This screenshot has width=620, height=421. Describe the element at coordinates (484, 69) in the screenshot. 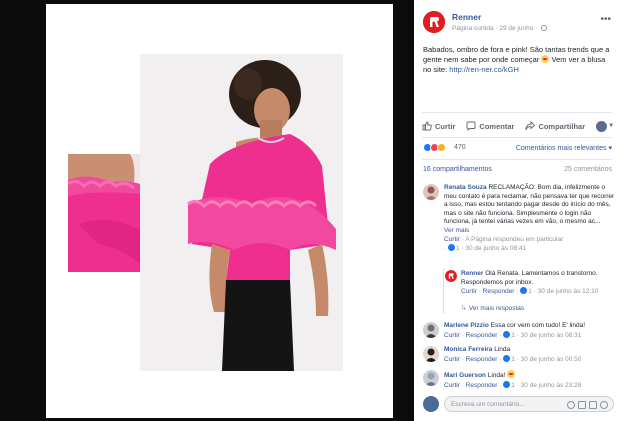

I see `product-link: http://ren-ner.co/kGH` at that location.